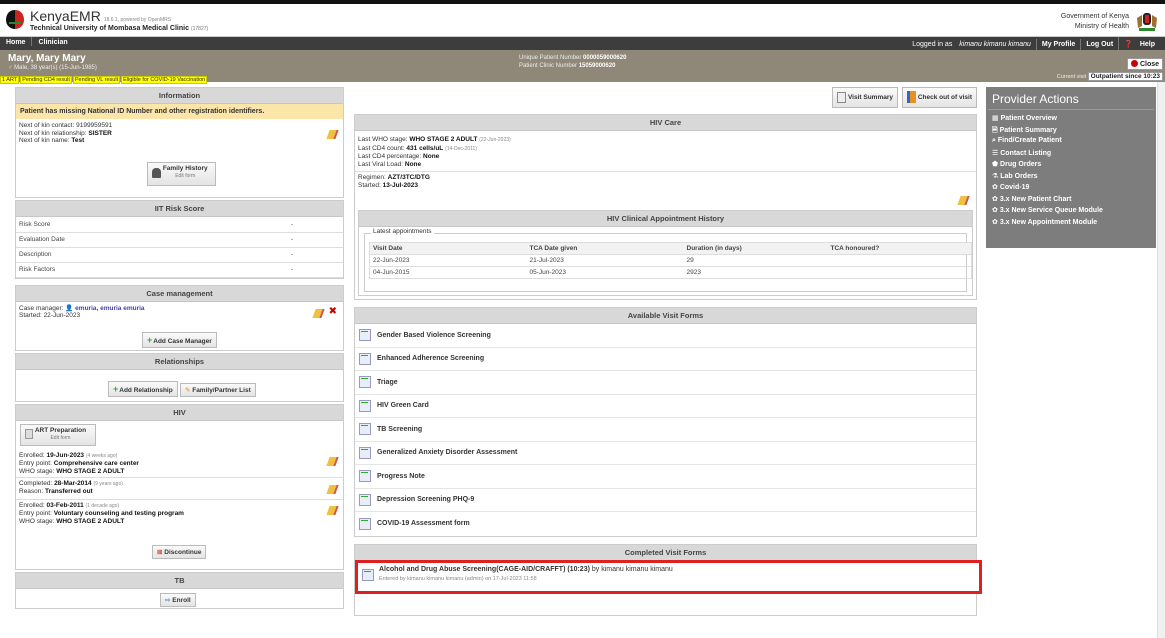 The height and width of the screenshot is (638, 1165). Describe the element at coordinates (1071, 165) in the screenshot. I see `drug-orders-link: ⬟ Drug Orders` at that location.